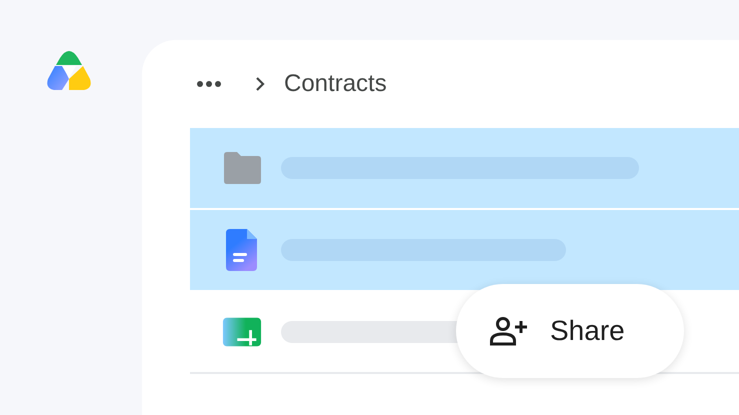 The image size is (739, 415). I want to click on more-icon, so click(209, 84).